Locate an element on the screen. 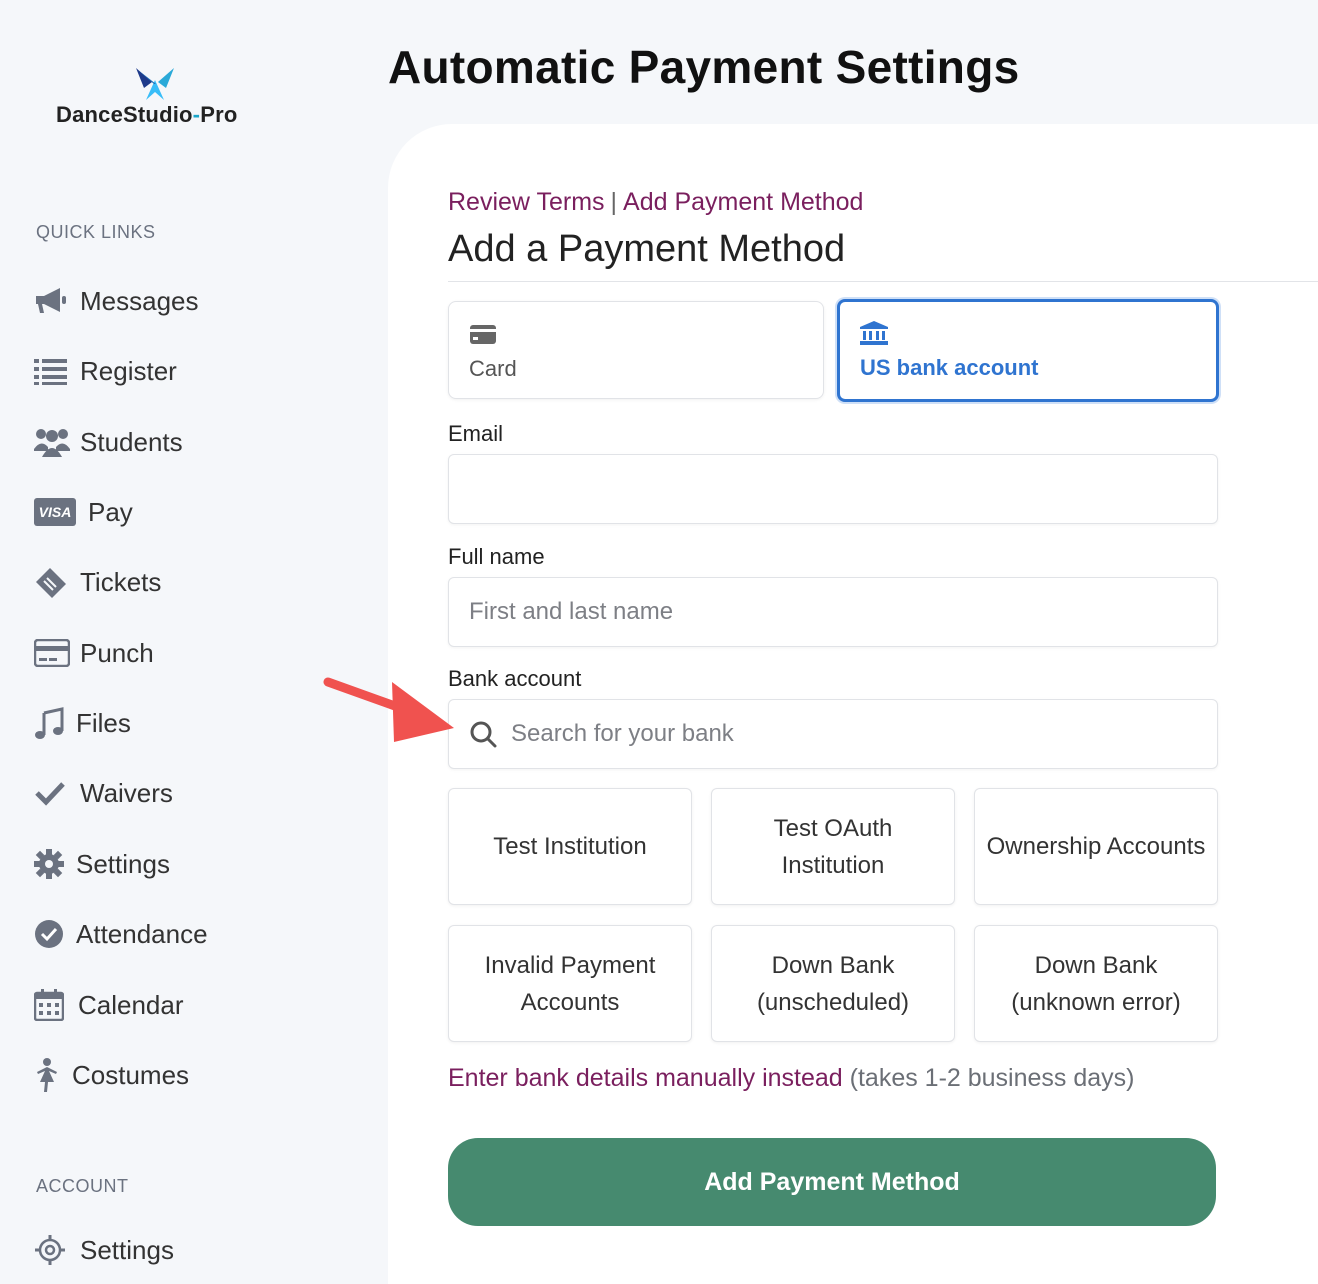 This screenshot has height=1284, width=1318. sidebar-item-waivers: Waivers is located at coordinates (103, 793).